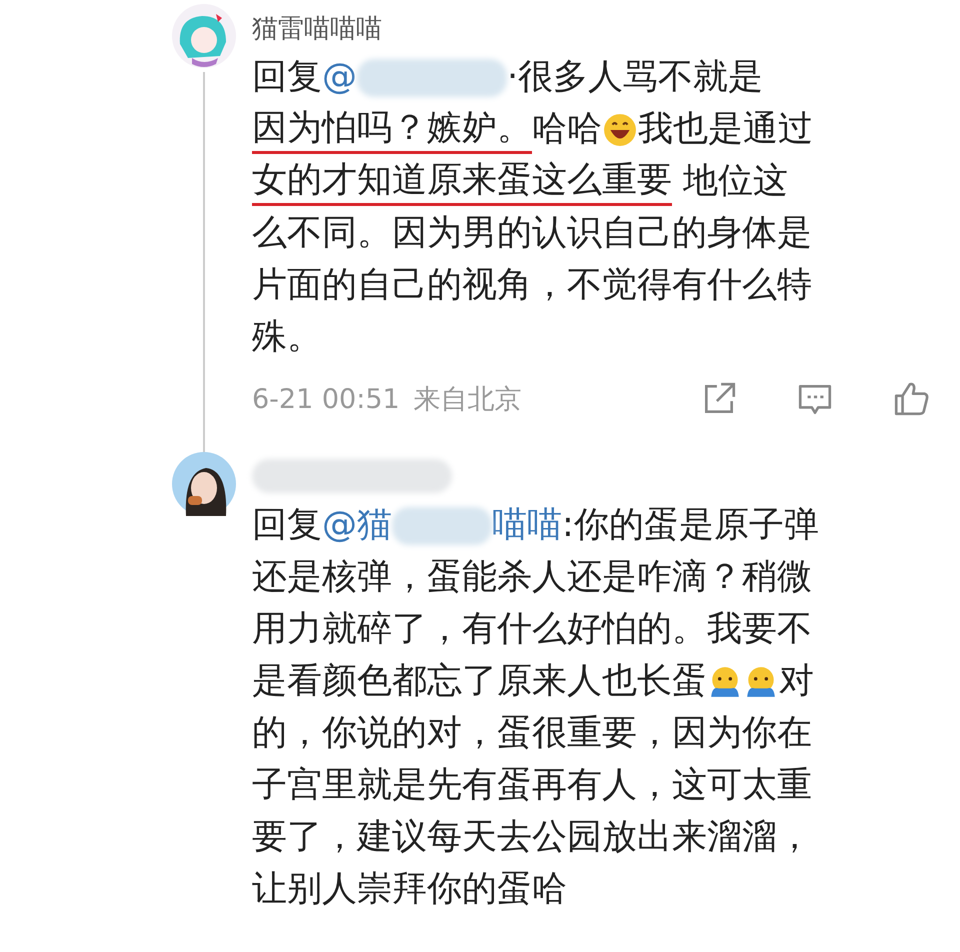  What do you see at coordinates (468, 400) in the screenshot?
I see `location-text: 来自北京` at bounding box center [468, 400].